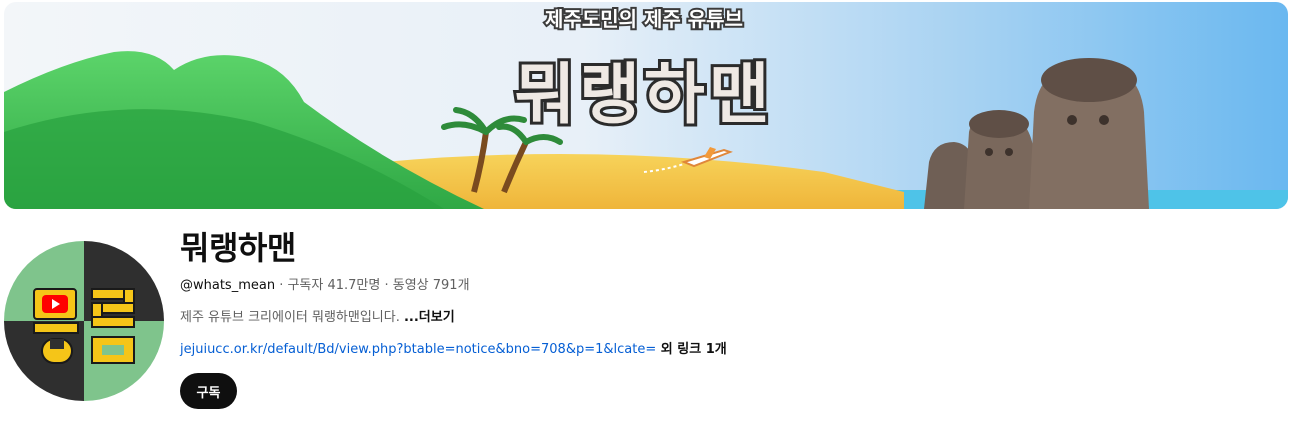 The width and height of the screenshot is (1294, 423). What do you see at coordinates (644, 94) in the screenshot?
I see `banner-logo-text: 뭐랭하맨` at bounding box center [644, 94].